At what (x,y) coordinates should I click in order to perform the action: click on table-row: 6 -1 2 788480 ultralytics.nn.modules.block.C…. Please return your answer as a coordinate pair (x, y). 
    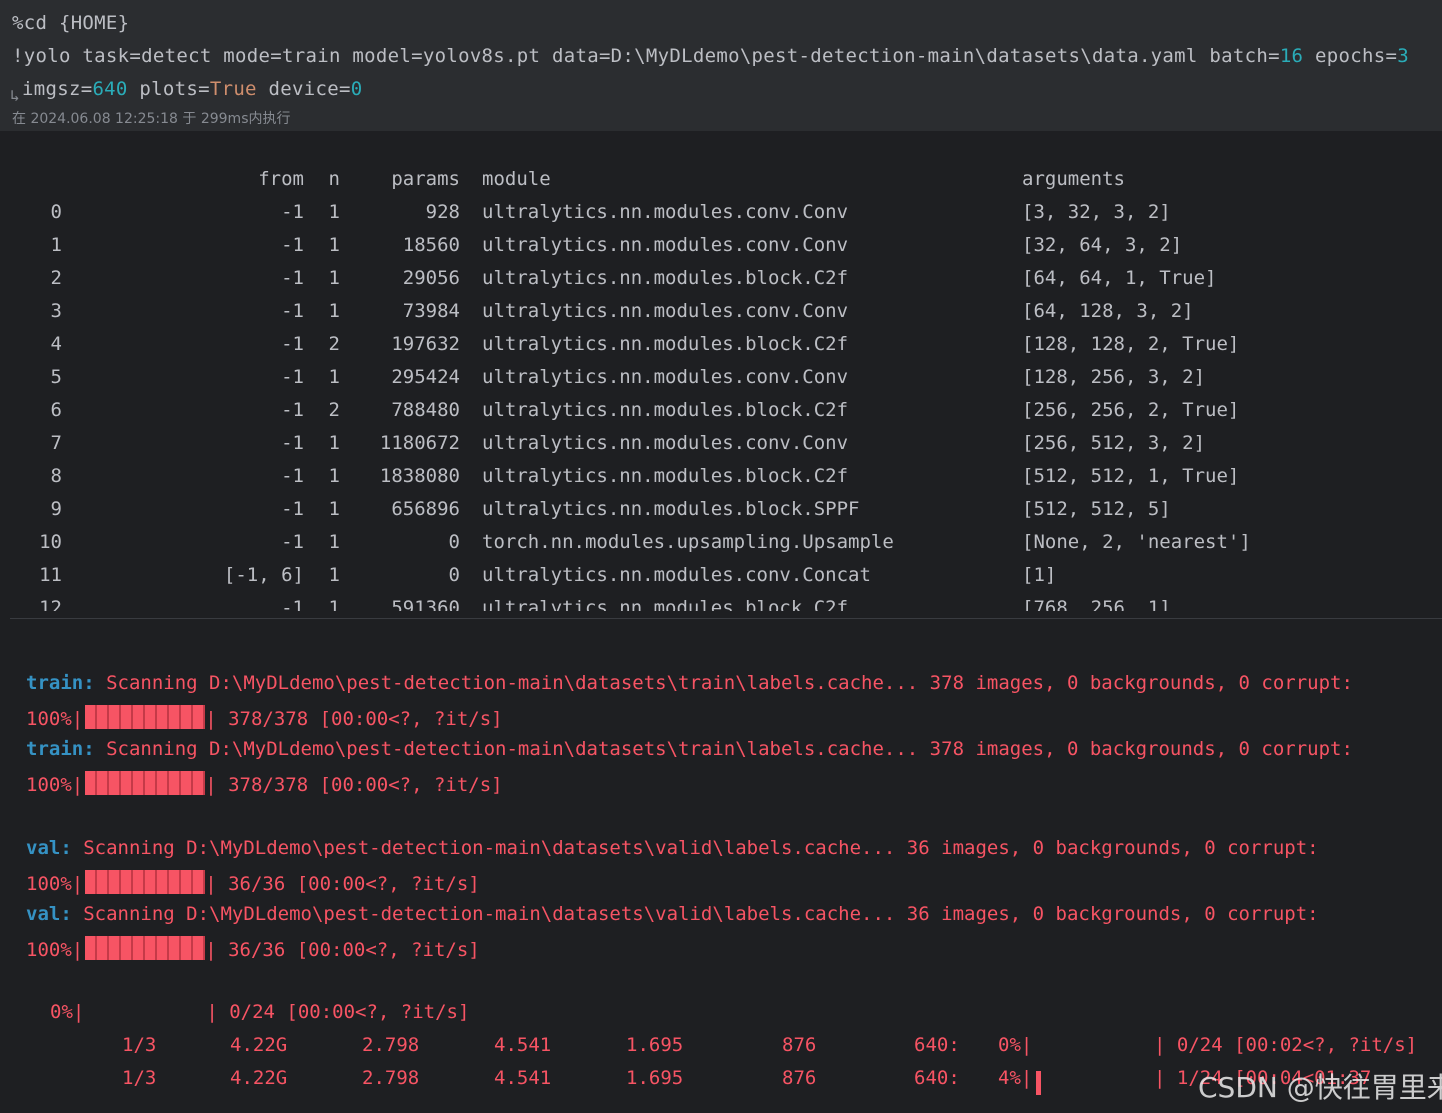
    Looking at the image, I should click on (721, 415).